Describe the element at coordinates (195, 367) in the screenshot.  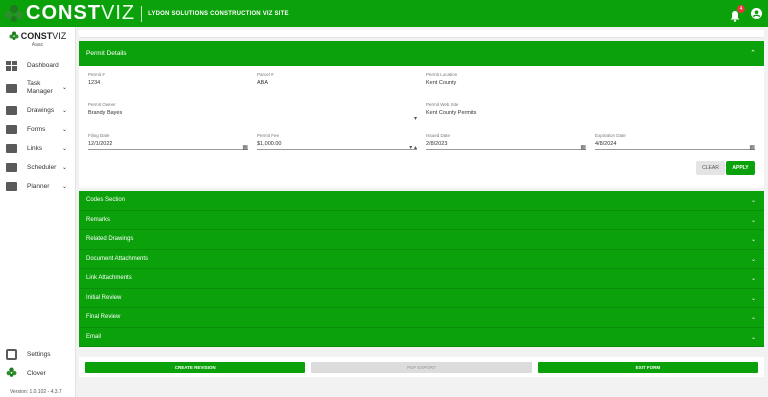
I see `create-revision-button: CREATE REVISION` at that location.